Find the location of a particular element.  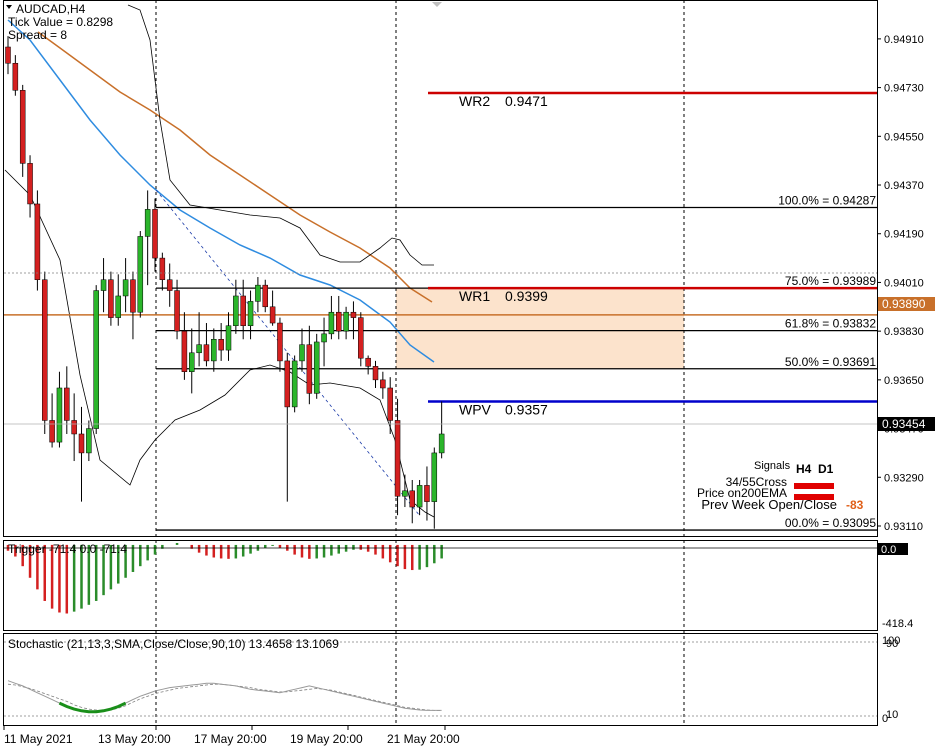

fib-level-label: 50.0% = 0.93691 is located at coordinates (830, 362).